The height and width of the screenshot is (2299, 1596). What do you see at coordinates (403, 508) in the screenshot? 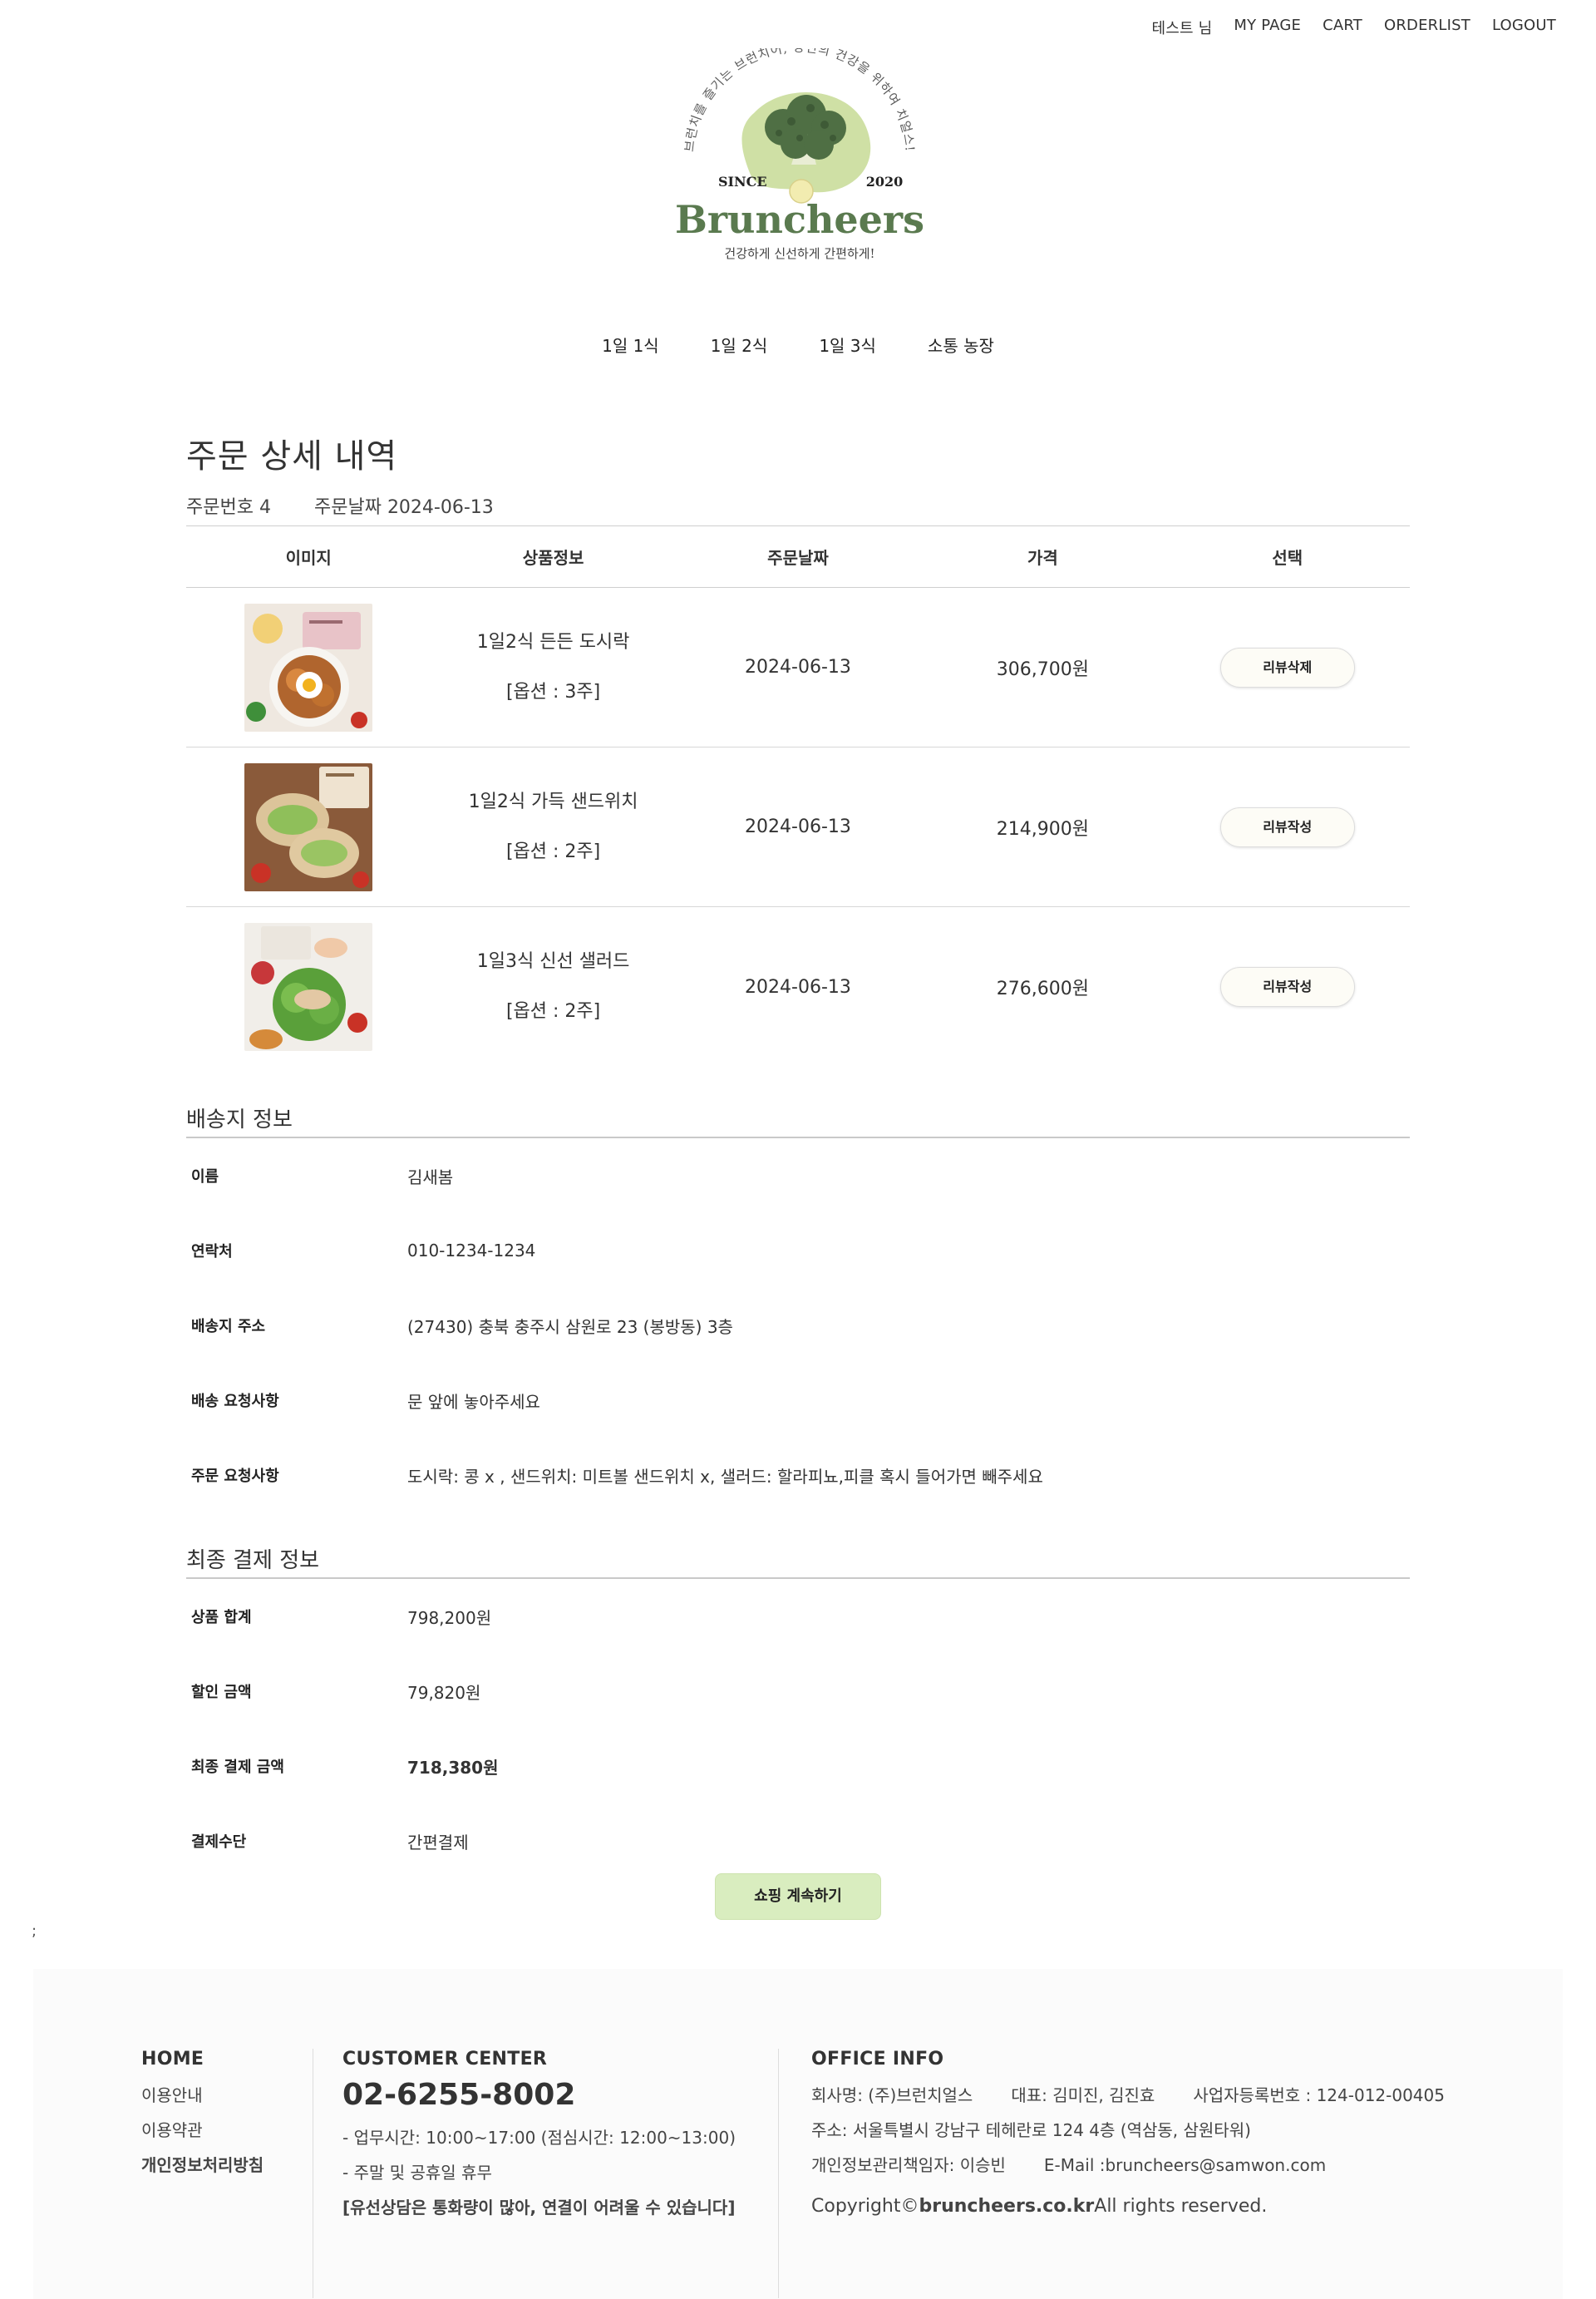
I see `order-date: 주문날짜 2024-06-13` at bounding box center [403, 508].